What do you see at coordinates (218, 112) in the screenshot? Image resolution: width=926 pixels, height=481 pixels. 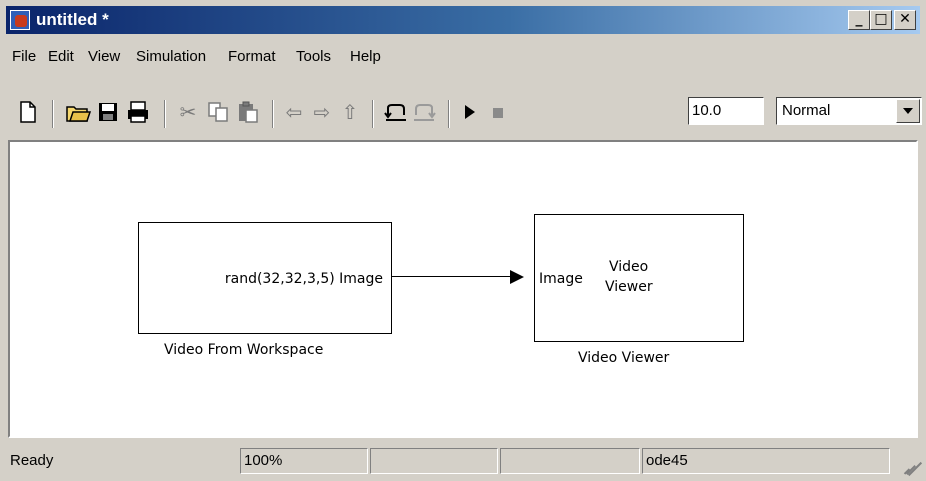 I see `copy-icon` at bounding box center [218, 112].